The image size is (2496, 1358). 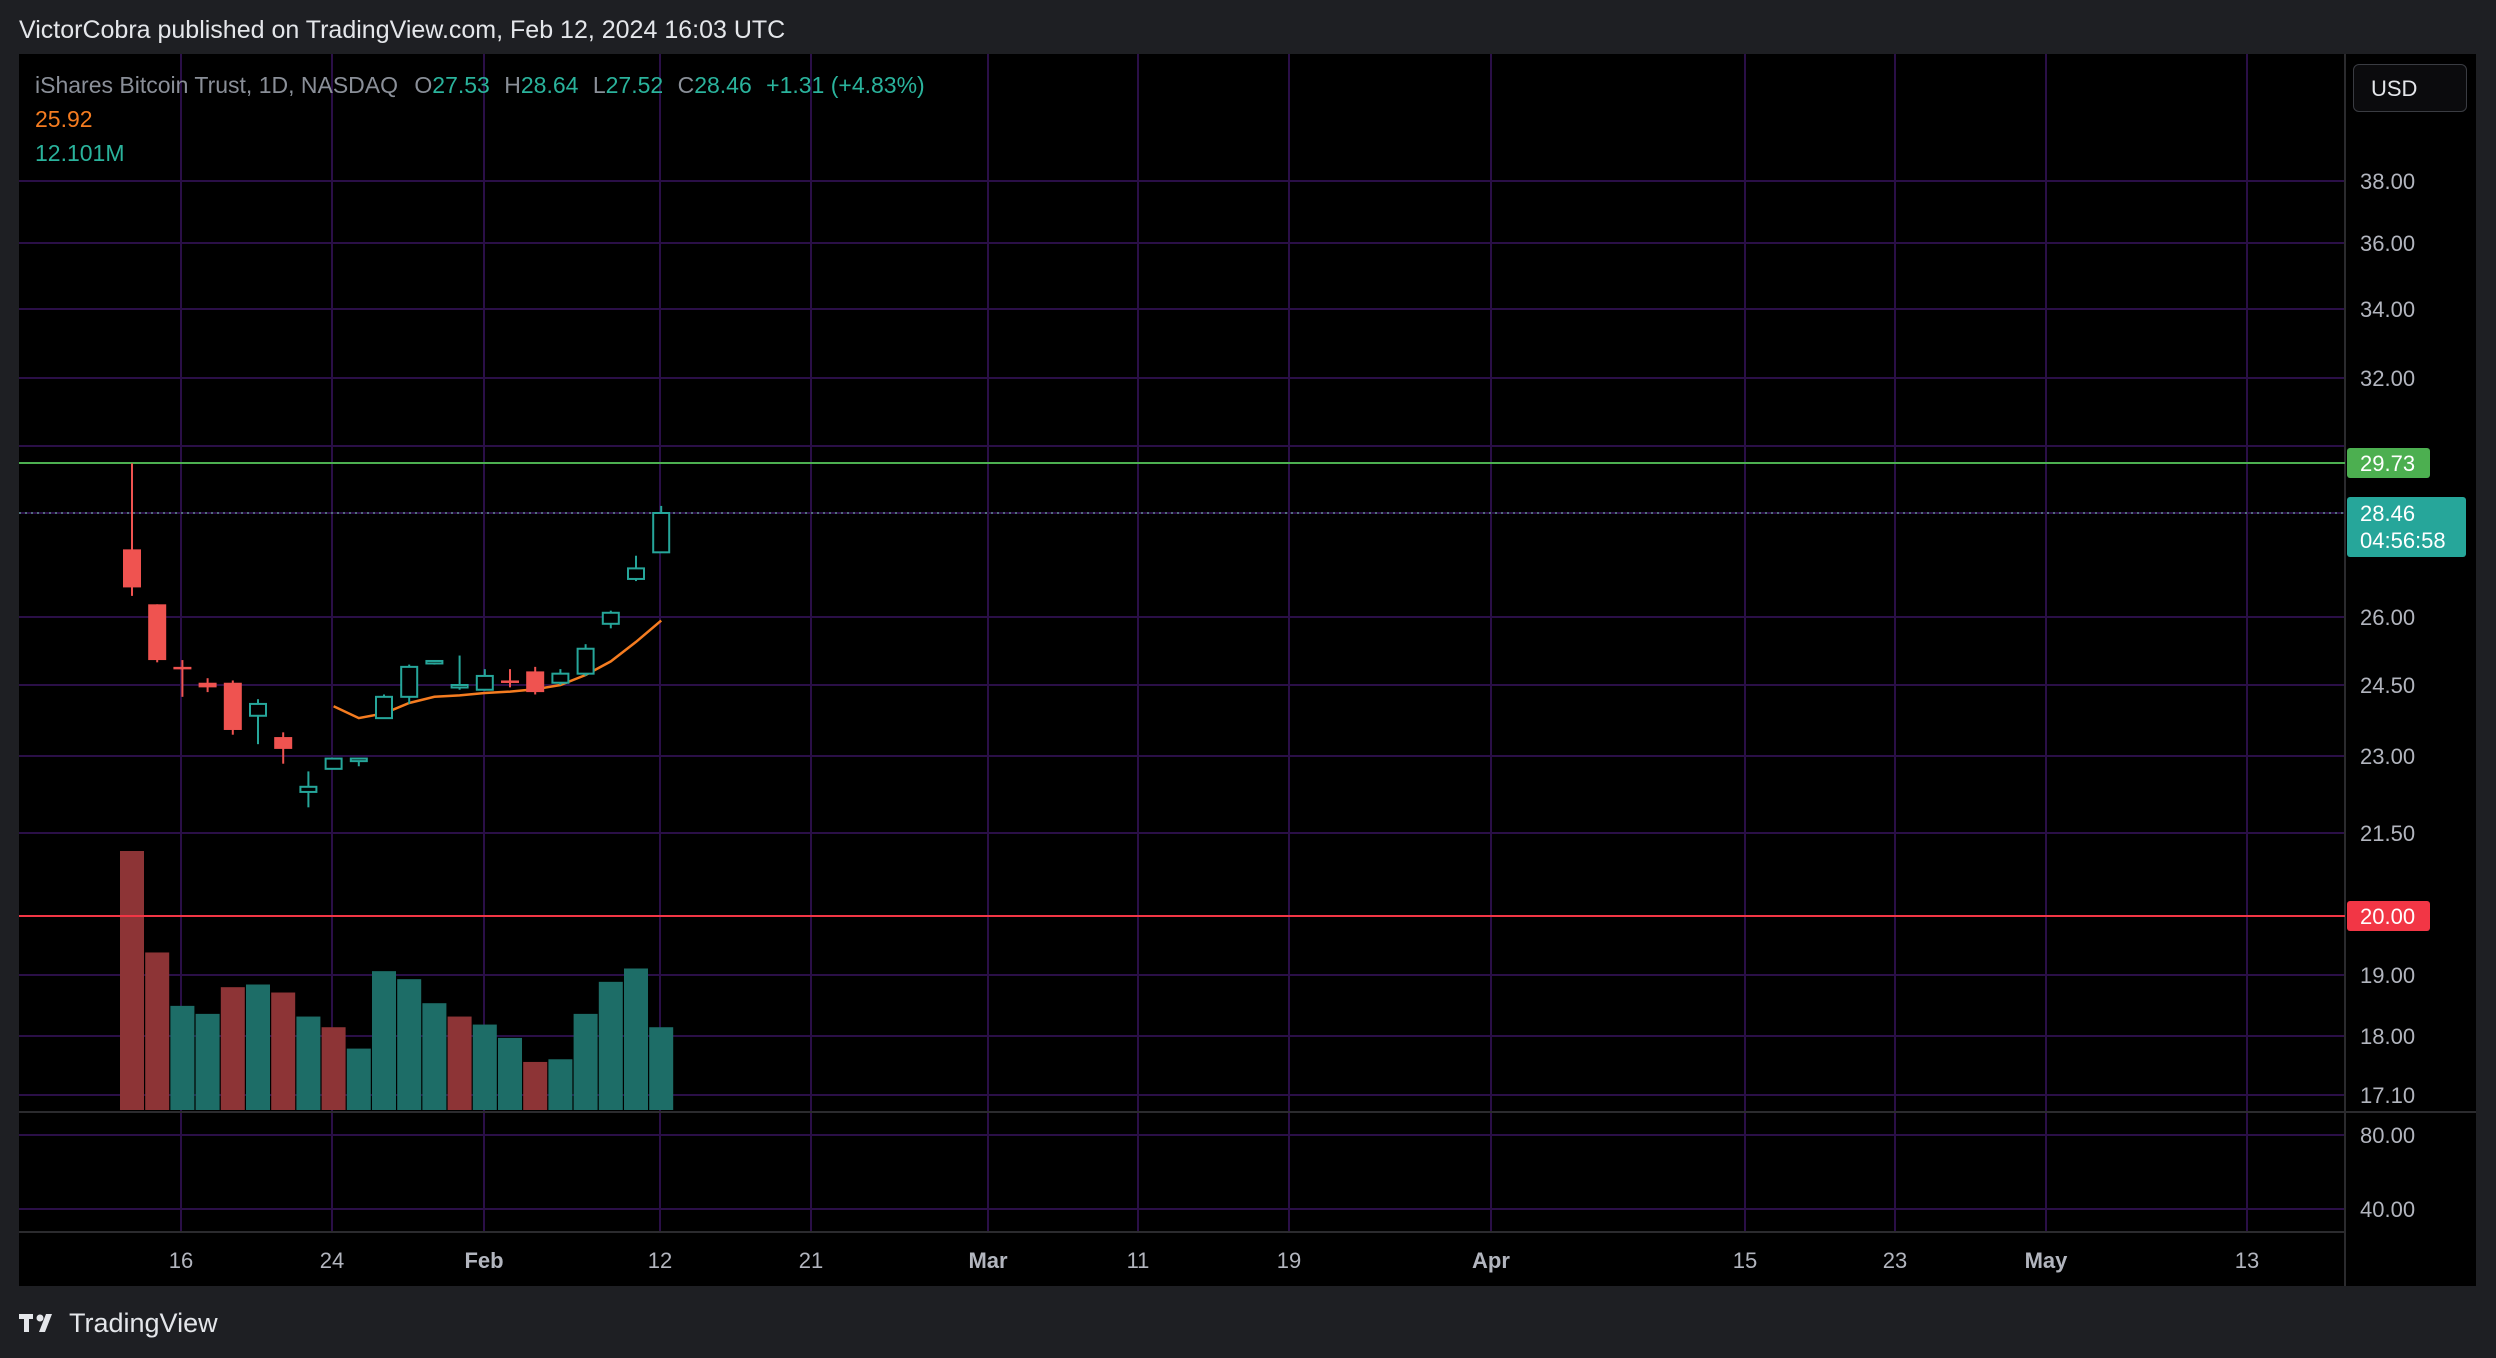 I want to click on tradingview-logo-icon, so click(x=35, y=1323).